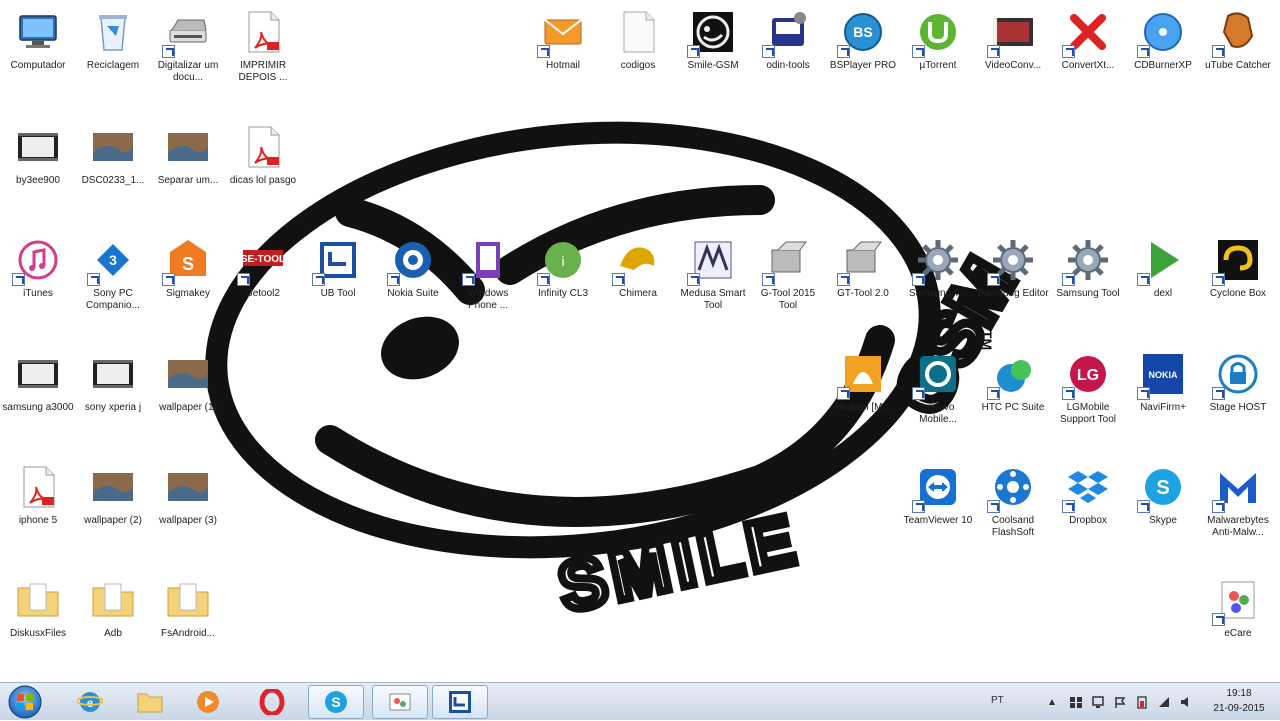  What do you see at coordinates (638, 56) in the screenshot?
I see `desktop-icon-6: codigos` at bounding box center [638, 56].